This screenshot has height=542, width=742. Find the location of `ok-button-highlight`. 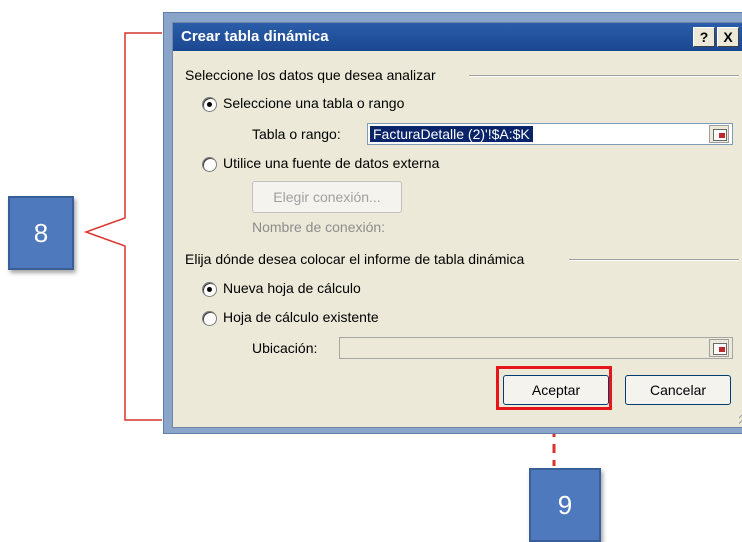

ok-button-highlight is located at coordinates (554, 388).